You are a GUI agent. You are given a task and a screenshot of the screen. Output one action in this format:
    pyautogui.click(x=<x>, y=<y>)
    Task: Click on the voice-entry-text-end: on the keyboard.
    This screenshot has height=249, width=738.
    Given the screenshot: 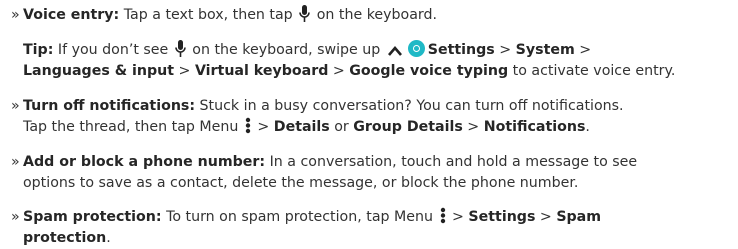 What is the action you would take?
    pyautogui.click(x=375, y=15)
    